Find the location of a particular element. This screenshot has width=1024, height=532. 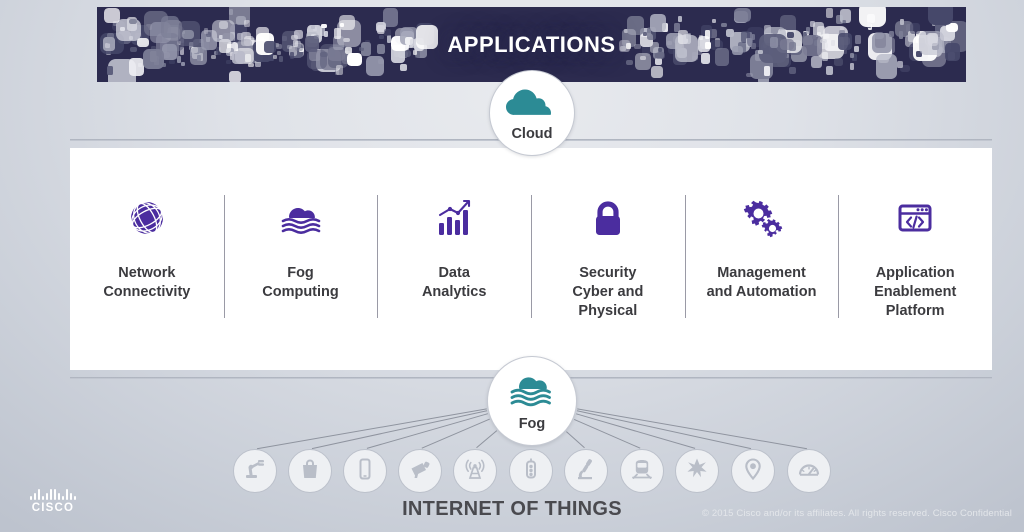

iot-thing-cell-tower is located at coordinates (475, 471).